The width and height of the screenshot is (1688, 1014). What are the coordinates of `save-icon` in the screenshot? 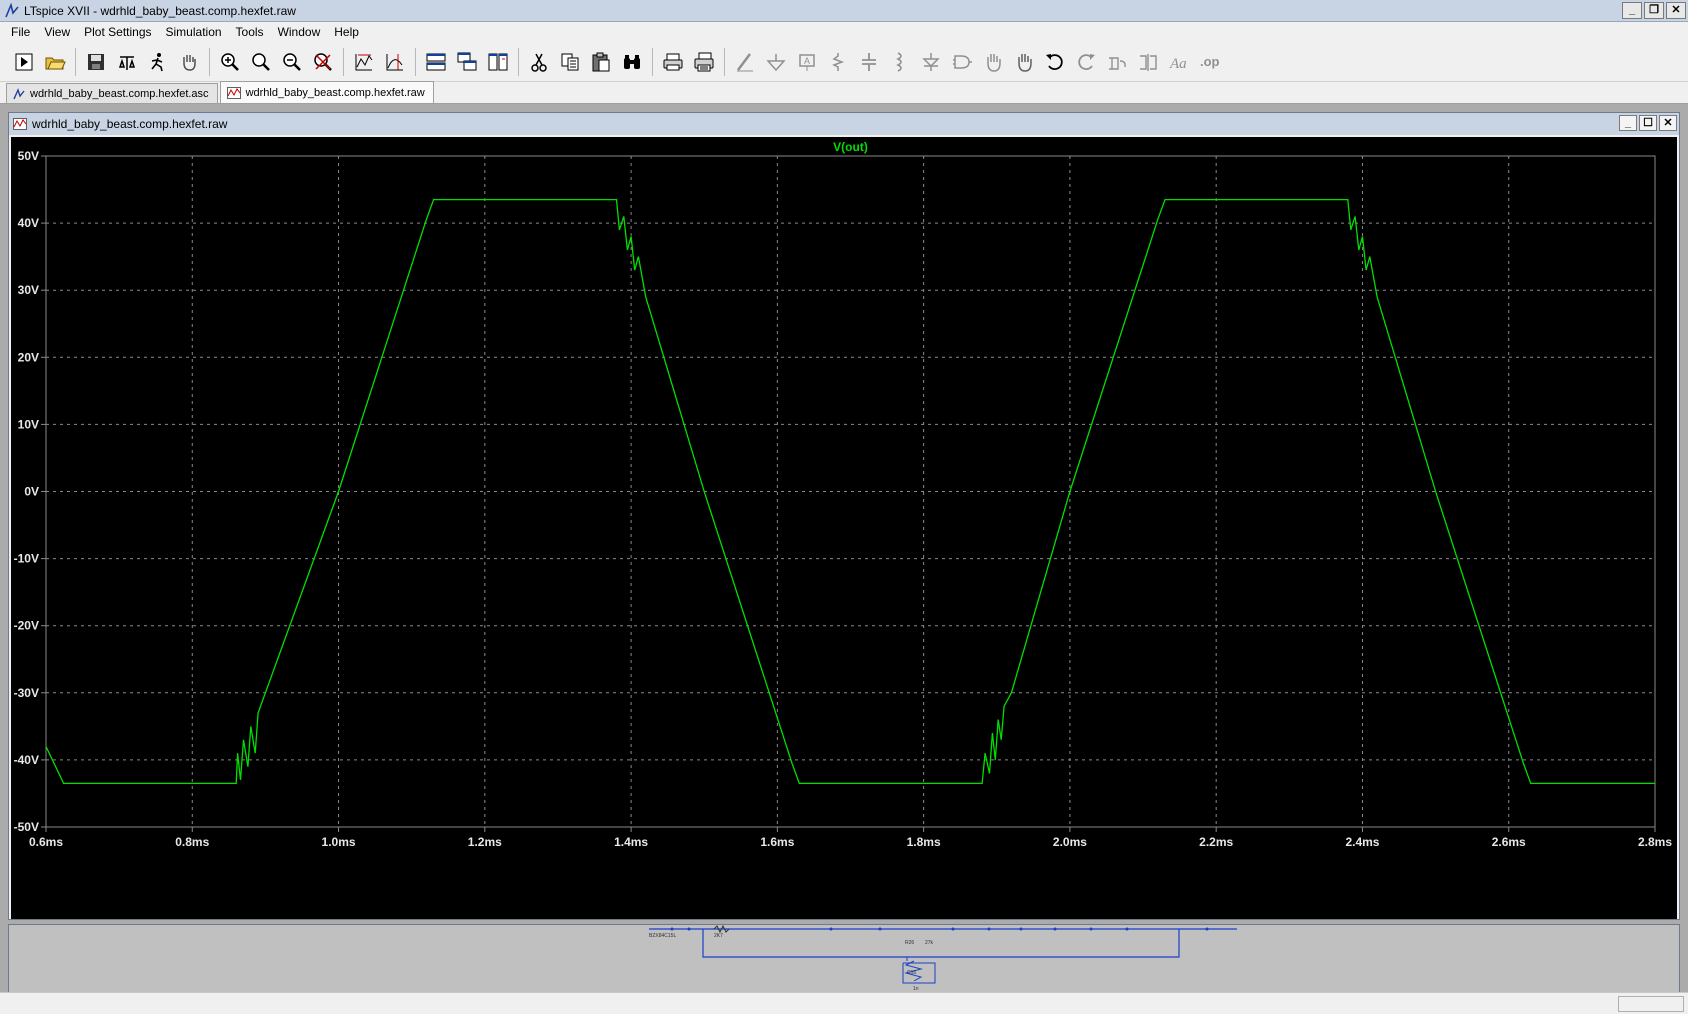 It's located at (96, 62).